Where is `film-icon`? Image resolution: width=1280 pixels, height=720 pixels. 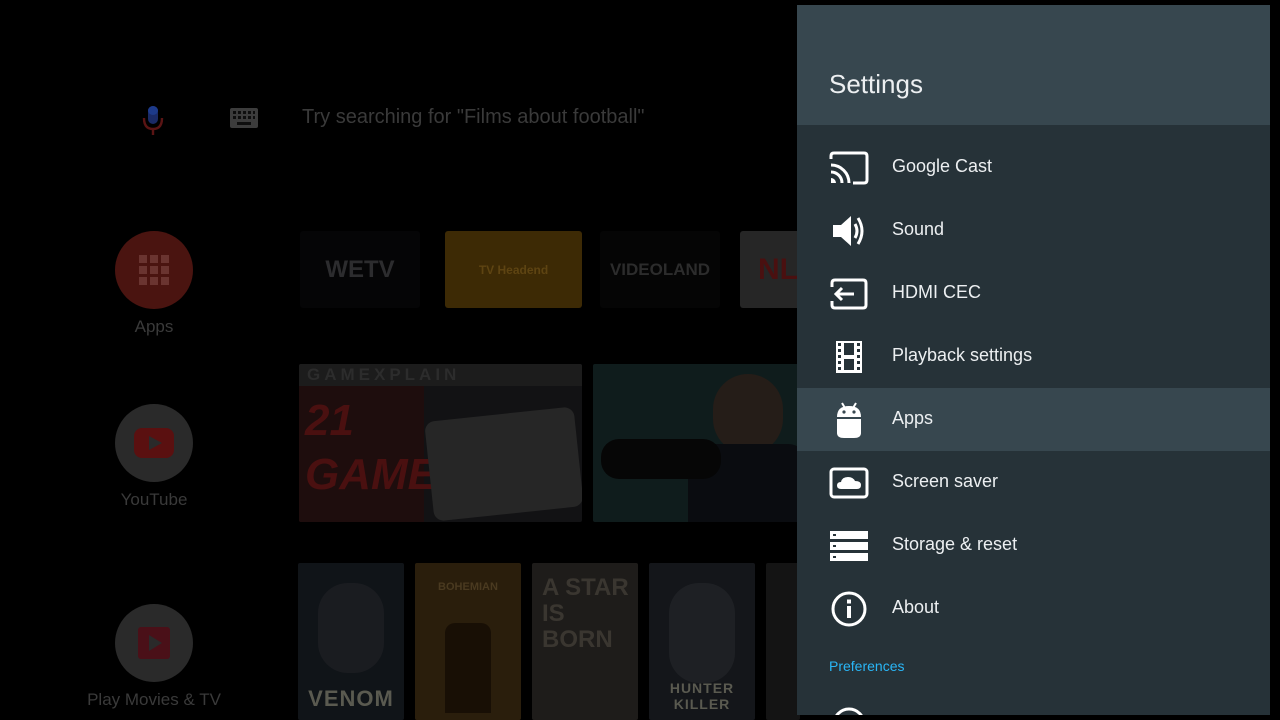 film-icon is located at coordinates (849, 357).